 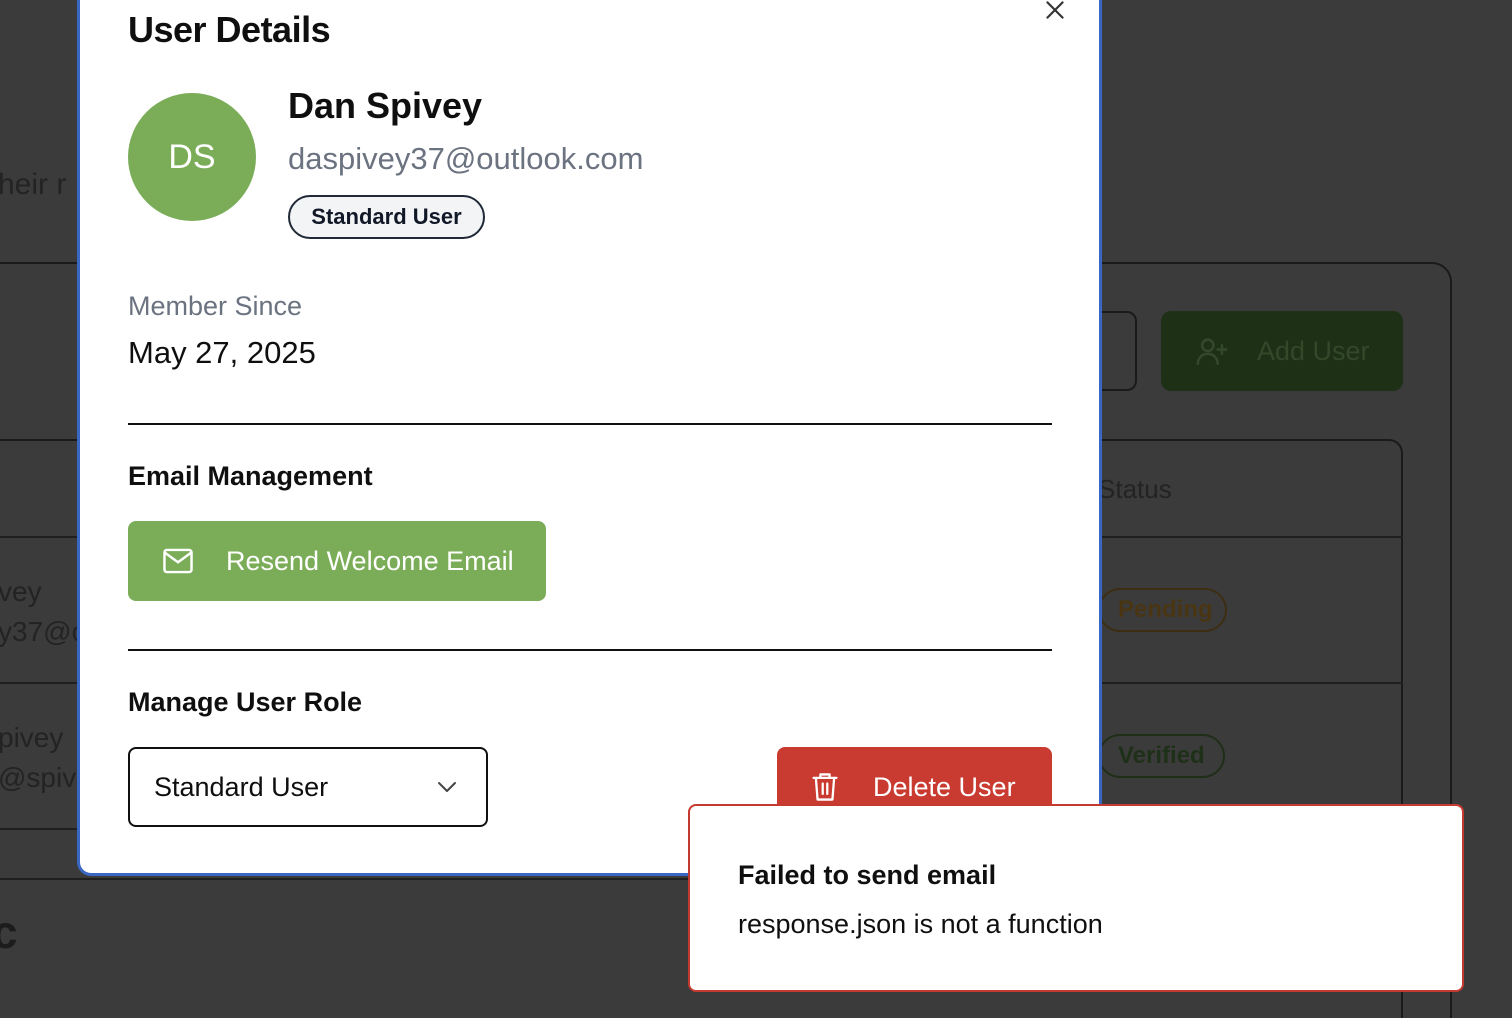 I want to click on add-user-label: Add User, so click(x=1313, y=350).